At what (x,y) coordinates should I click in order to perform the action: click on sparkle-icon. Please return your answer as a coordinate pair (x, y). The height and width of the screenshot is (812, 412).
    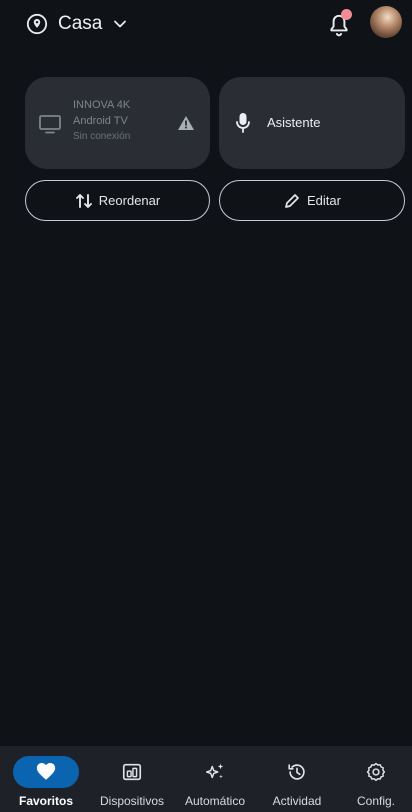
    Looking at the image, I should click on (215, 771).